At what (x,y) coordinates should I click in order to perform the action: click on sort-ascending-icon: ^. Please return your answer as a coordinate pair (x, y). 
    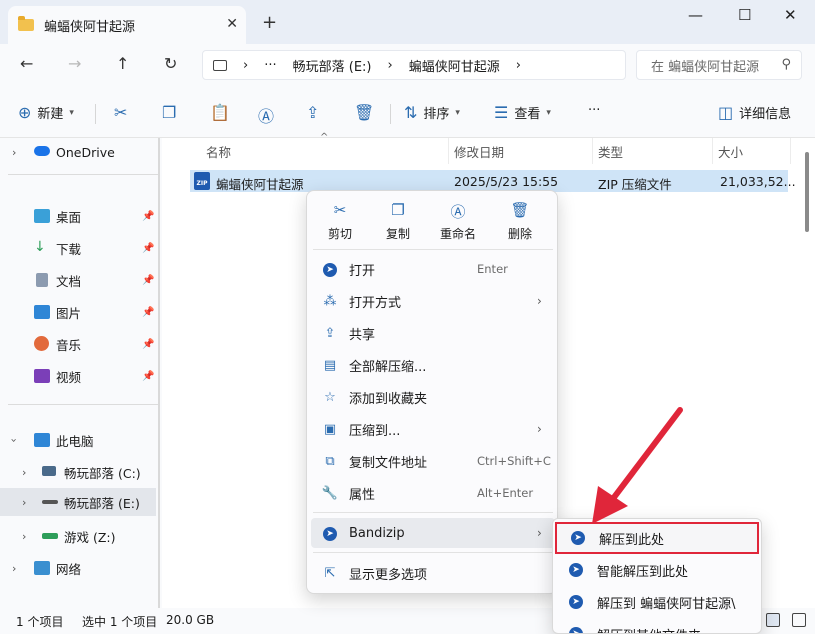
    Looking at the image, I should click on (324, 137).